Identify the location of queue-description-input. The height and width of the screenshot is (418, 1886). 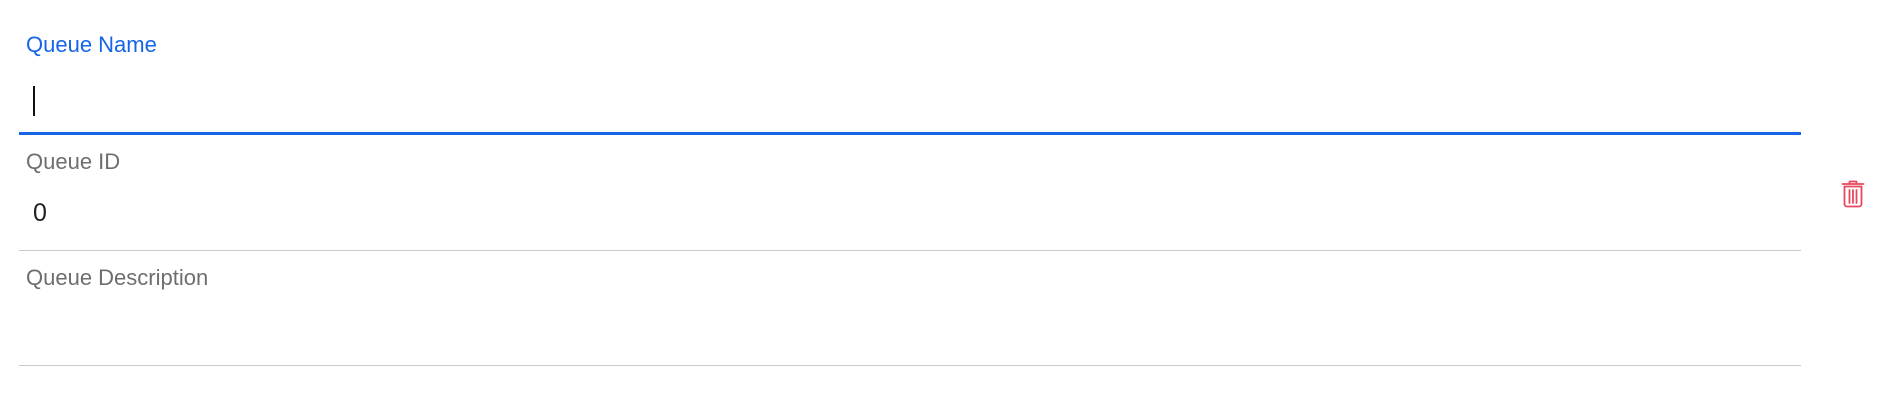
(910, 329).